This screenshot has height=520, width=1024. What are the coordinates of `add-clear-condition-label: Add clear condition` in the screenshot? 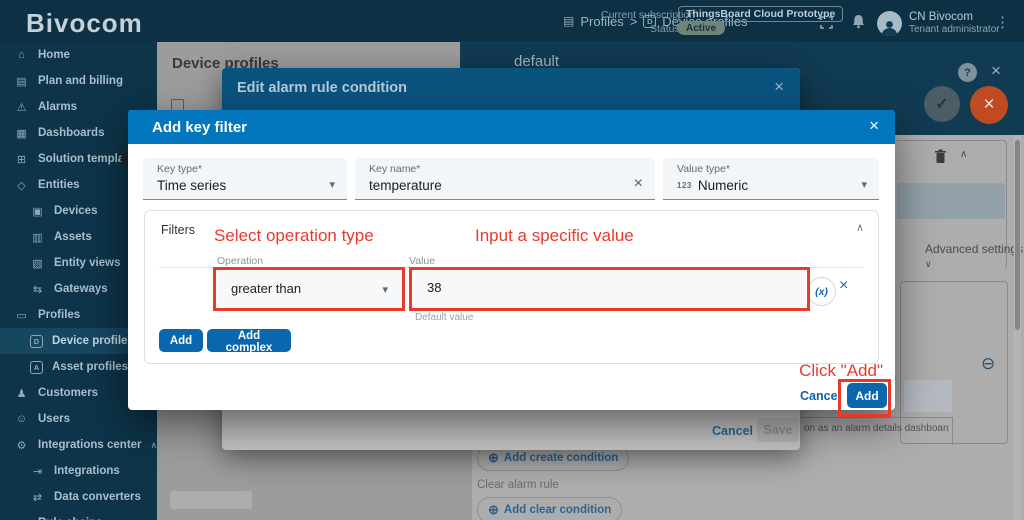 It's located at (557, 510).